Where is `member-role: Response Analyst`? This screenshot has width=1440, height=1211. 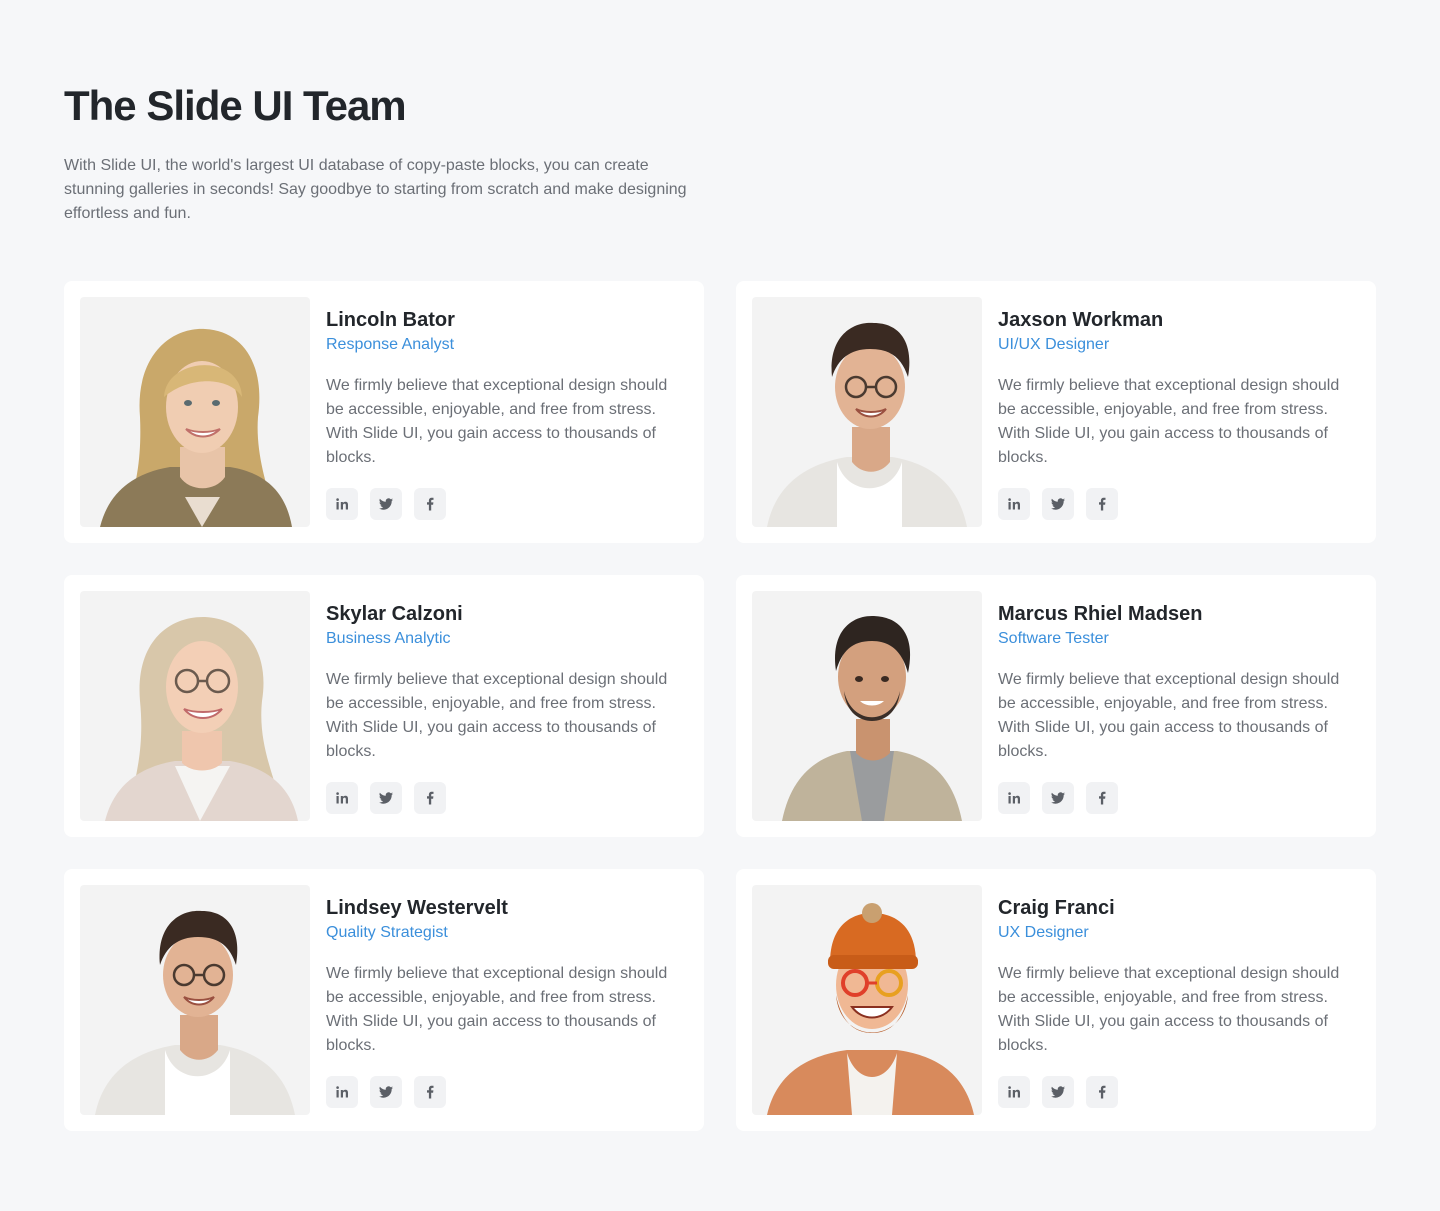 member-role: Response Analyst is located at coordinates (390, 344).